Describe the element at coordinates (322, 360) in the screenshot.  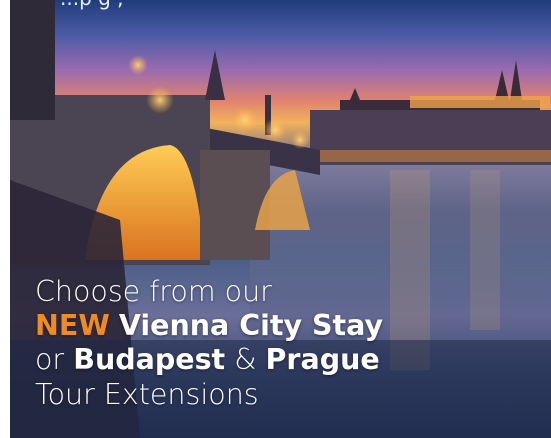
I see `prague-label: Prague` at that location.